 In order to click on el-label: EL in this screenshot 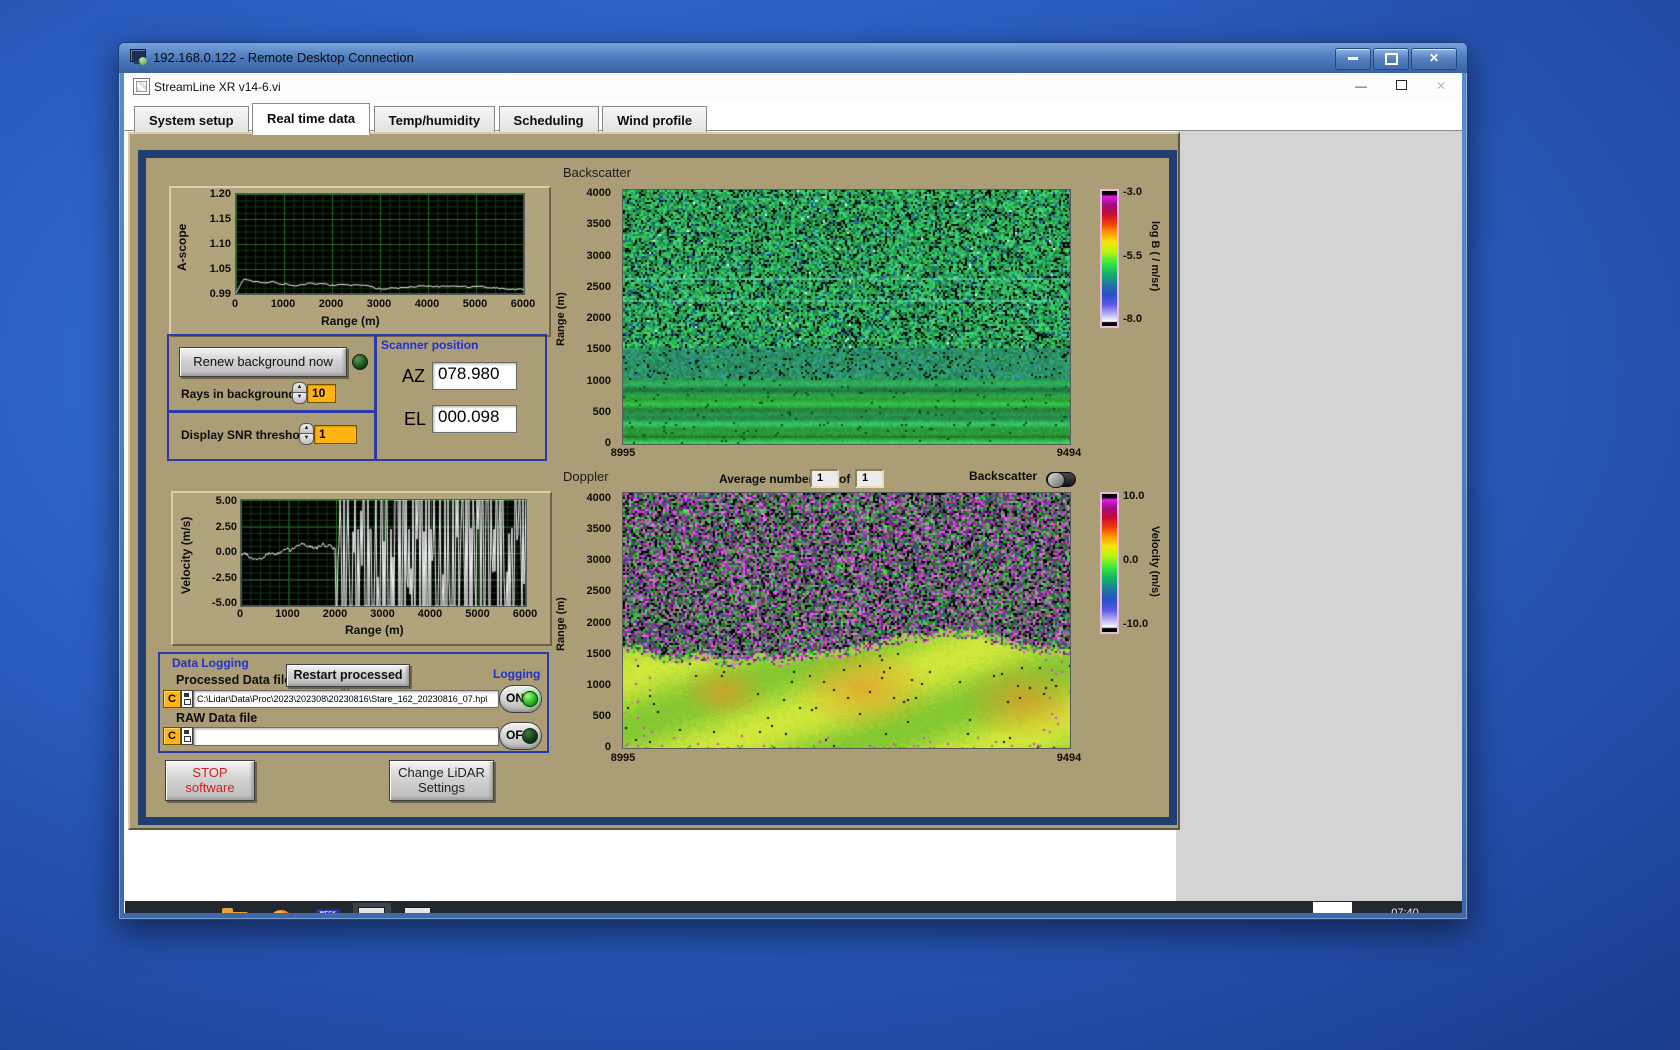, I will do `click(415, 419)`.